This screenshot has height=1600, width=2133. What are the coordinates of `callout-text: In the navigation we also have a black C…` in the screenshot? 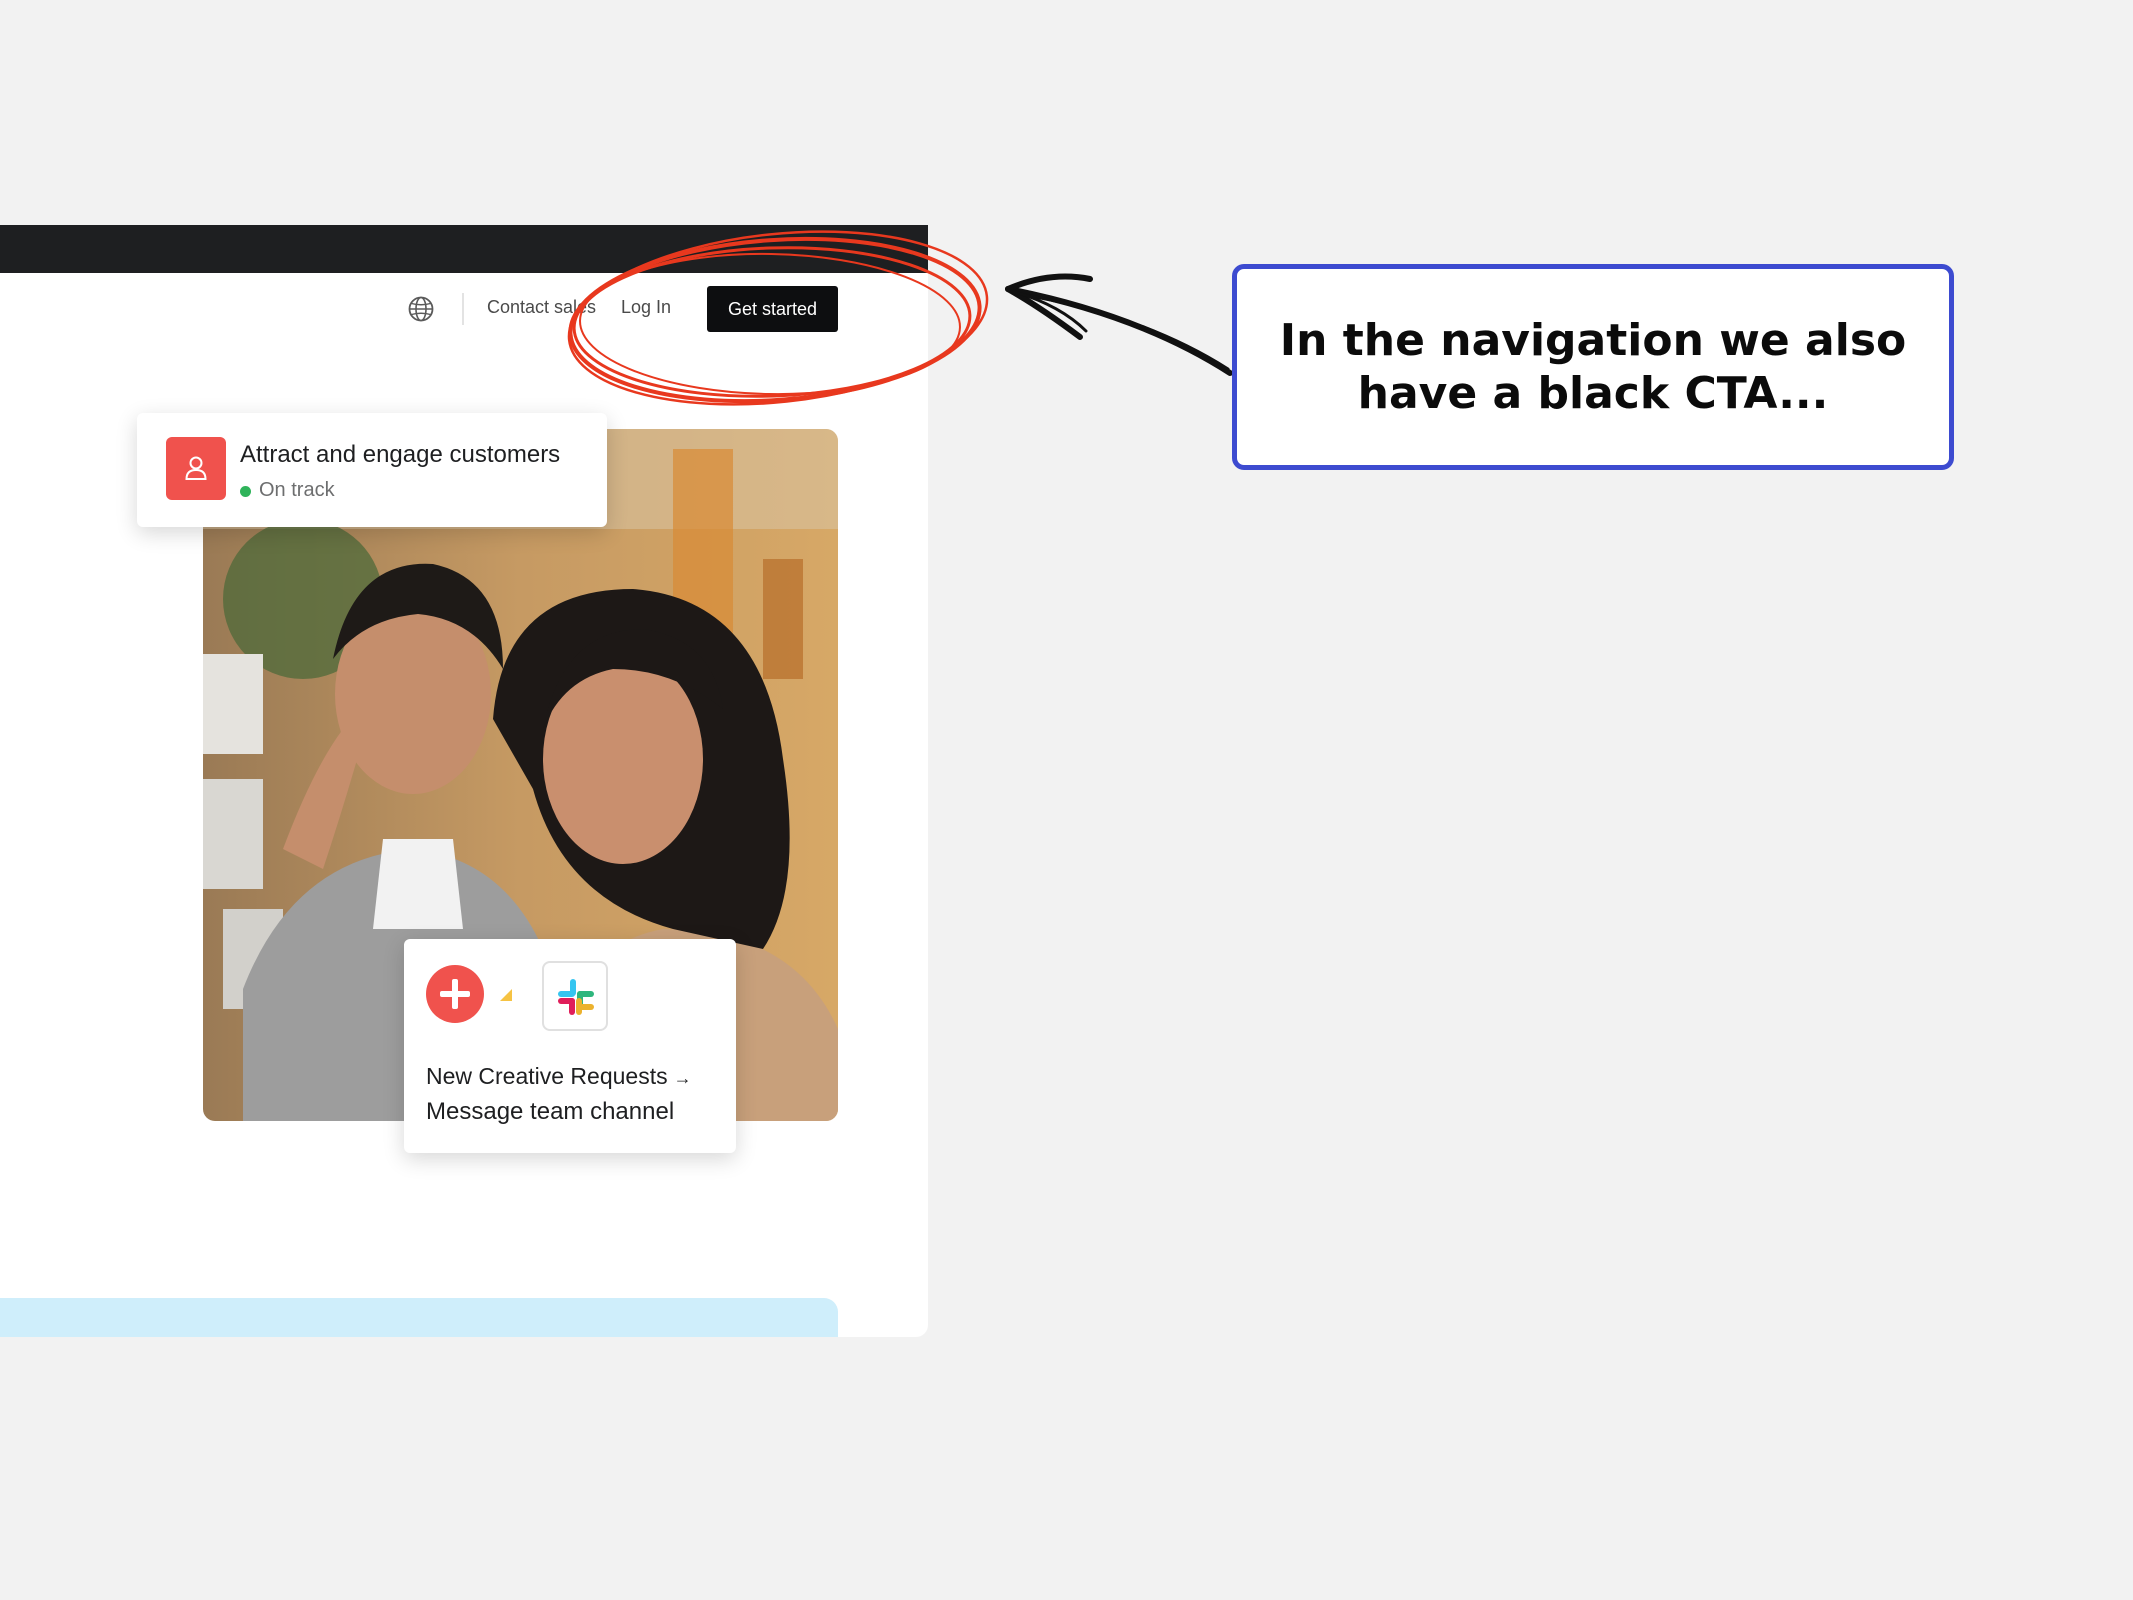 It's located at (1593, 367).